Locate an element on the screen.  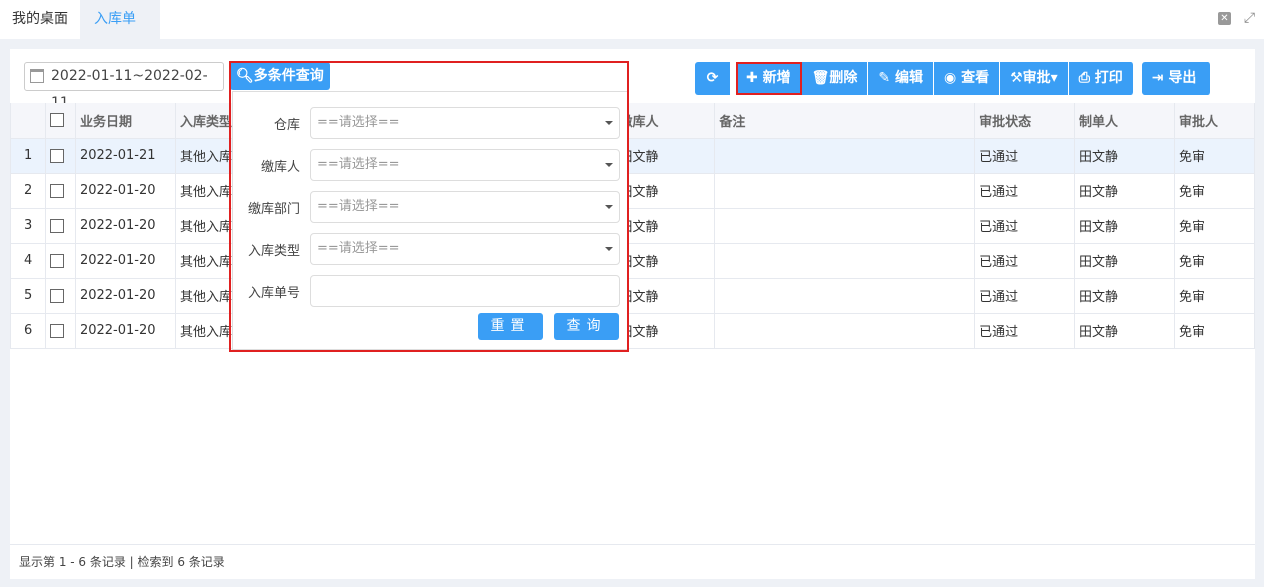
table-row: 4 2022-01-20 其他入库 田文静 已通过 田文静 免审 is located at coordinates (633, 261).